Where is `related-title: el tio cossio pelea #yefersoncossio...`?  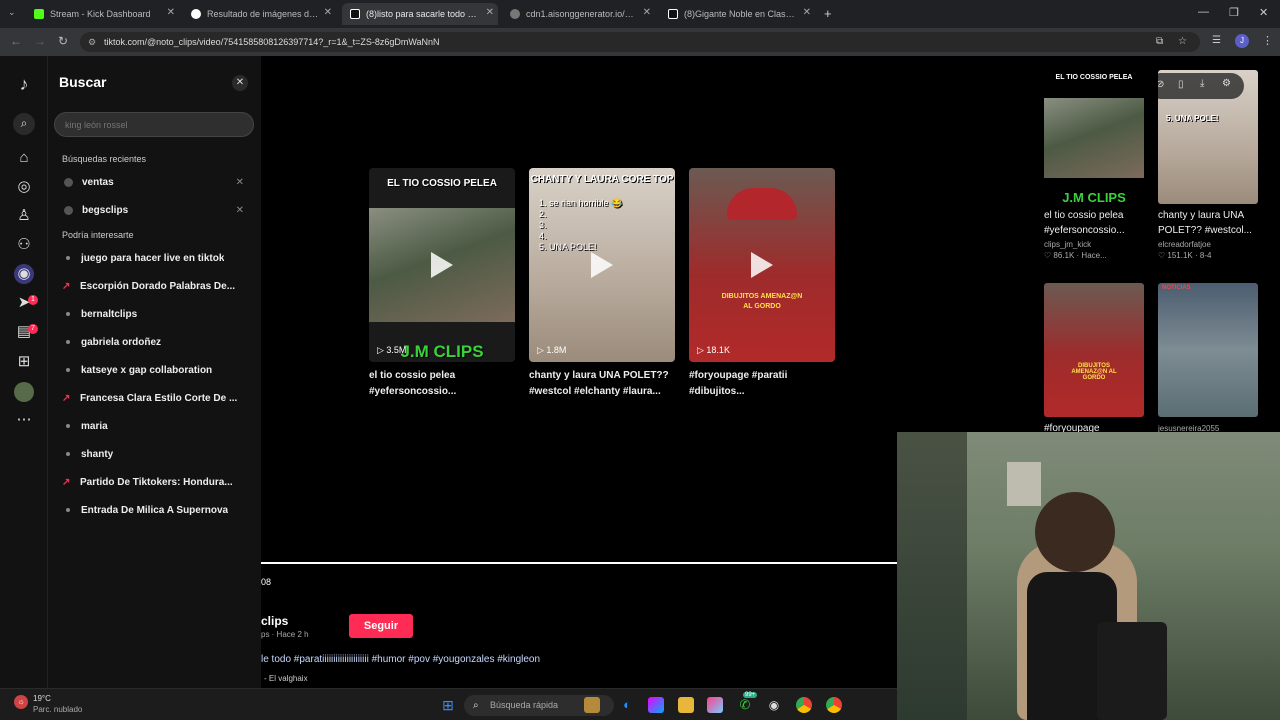 related-title: el tio cossio pelea #yefersoncossio... is located at coordinates (1094, 223).